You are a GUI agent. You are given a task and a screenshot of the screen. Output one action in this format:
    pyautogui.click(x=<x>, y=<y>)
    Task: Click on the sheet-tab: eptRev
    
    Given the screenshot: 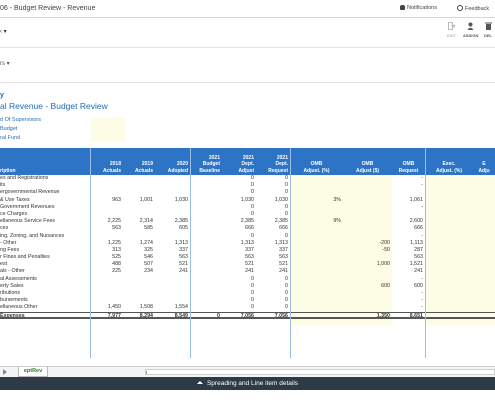 What is the action you would take?
    pyautogui.click(x=33, y=372)
    